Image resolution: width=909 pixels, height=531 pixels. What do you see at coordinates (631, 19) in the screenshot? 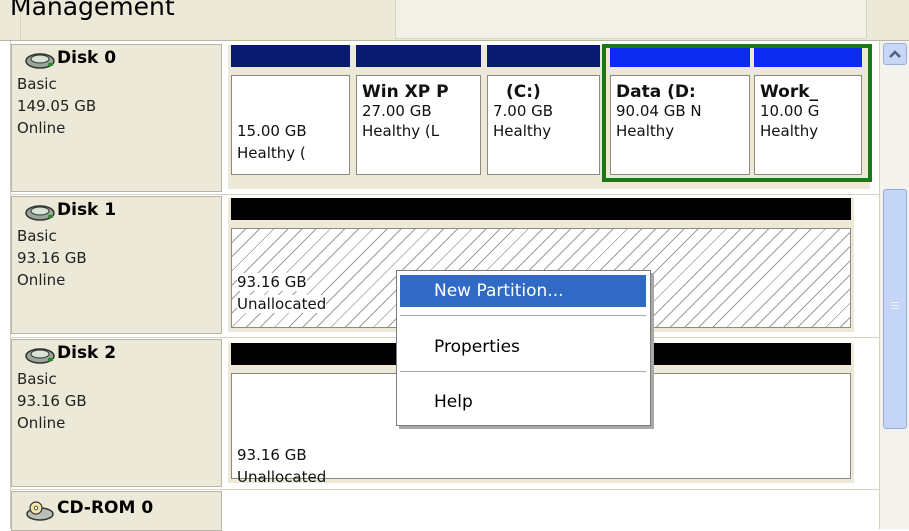
I see `top-right-pane` at bounding box center [631, 19].